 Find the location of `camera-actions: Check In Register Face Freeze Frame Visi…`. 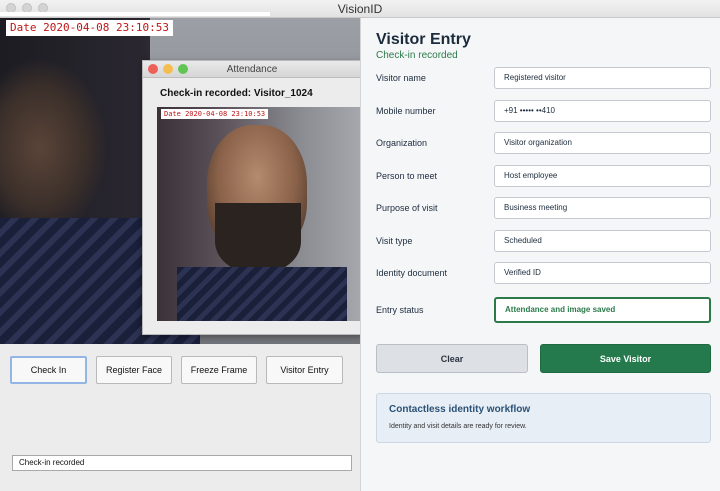

camera-actions: Check In Register Face Freeze Frame Visi… is located at coordinates (182, 371).